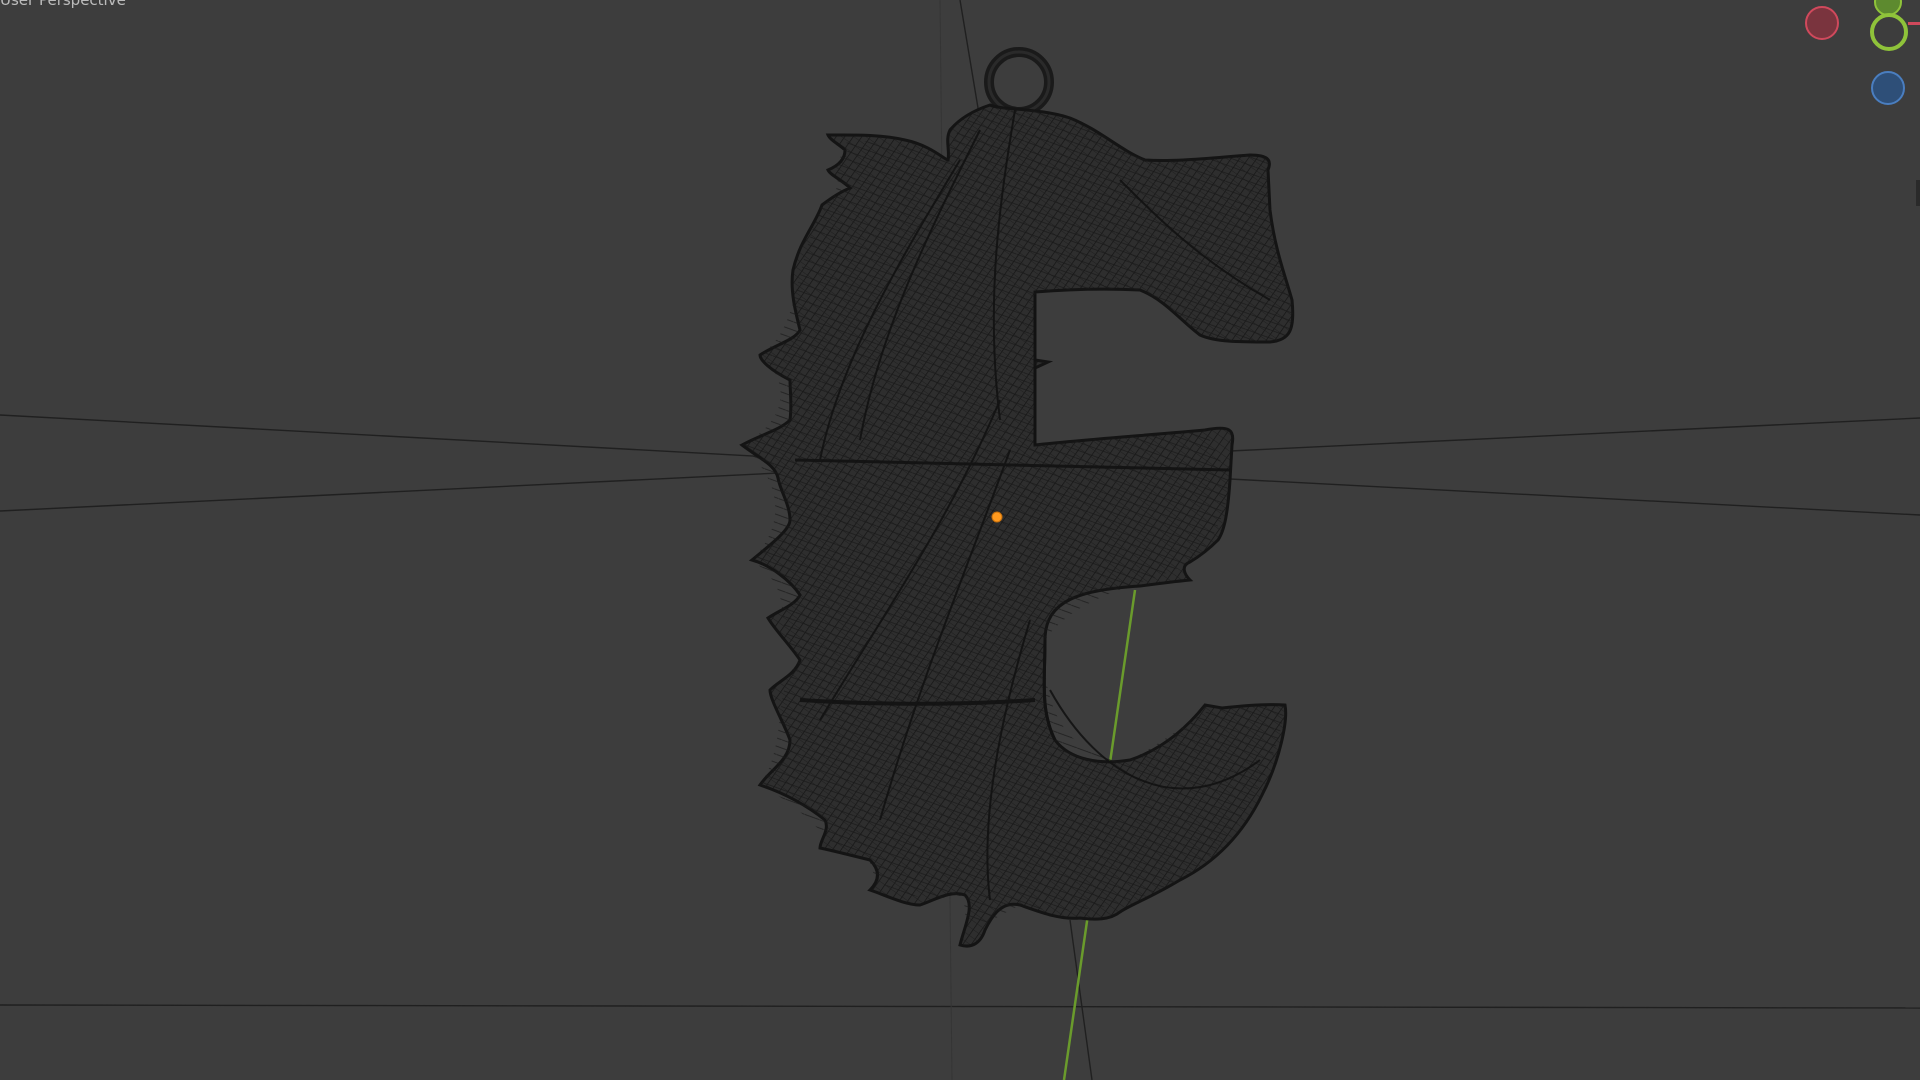  What do you see at coordinates (997, 517) in the screenshot?
I see `object-origin-point` at bounding box center [997, 517].